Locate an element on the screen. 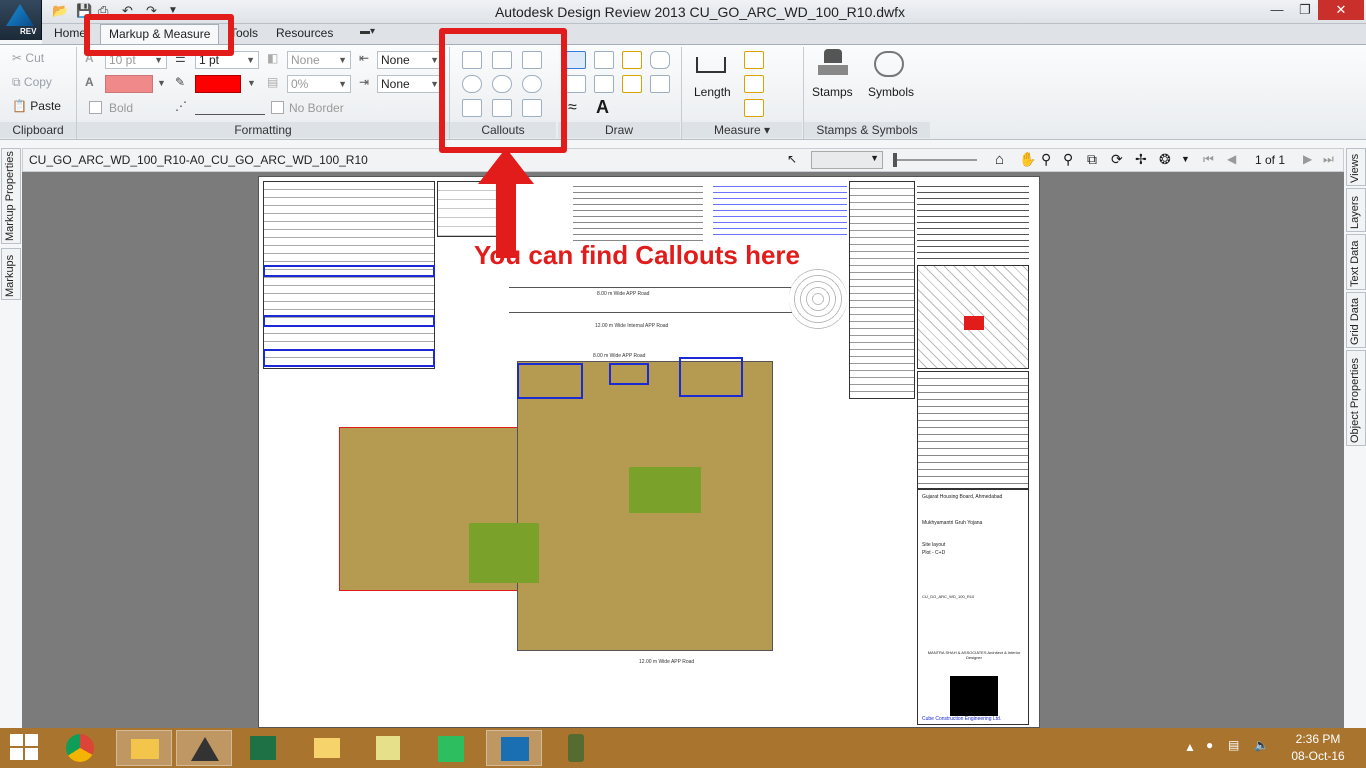  line-end-combo: None ▼ is located at coordinates (410, 84).